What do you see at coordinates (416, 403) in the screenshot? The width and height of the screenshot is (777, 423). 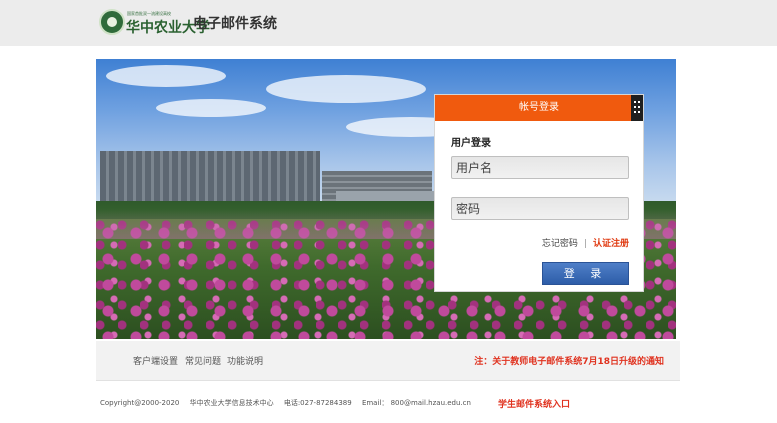 I see `email-text: Email： 800@mail.hzau.edu.cn` at bounding box center [416, 403].